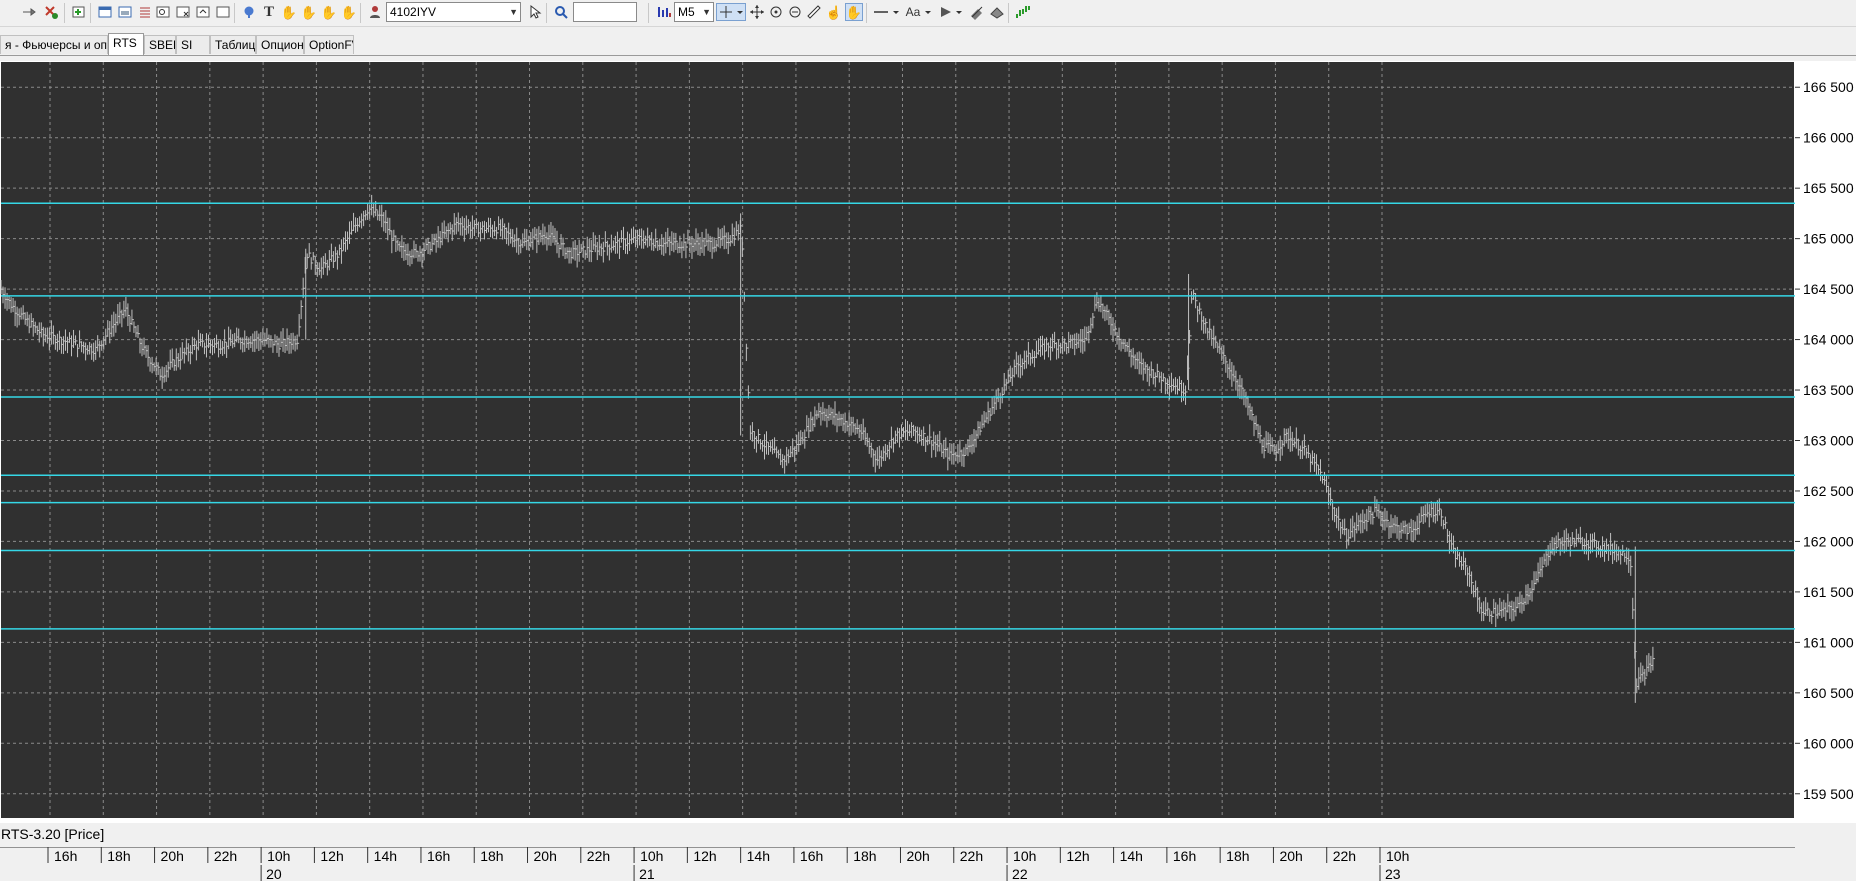 This screenshot has height=881, width=1856. What do you see at coordinates (54, 44) in the screenshot?
I see `tab-futures-options: я - Фьючерсы и опционы` at bounding box center [54, 44].